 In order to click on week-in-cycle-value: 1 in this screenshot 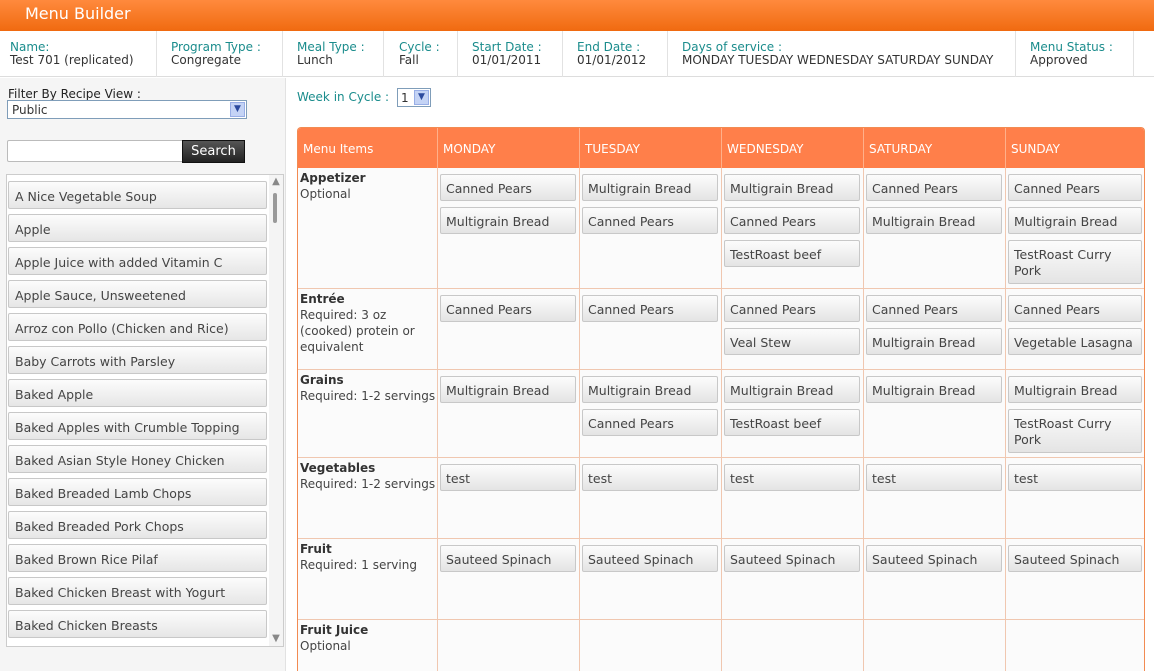, I will do `click(405, 98)`.